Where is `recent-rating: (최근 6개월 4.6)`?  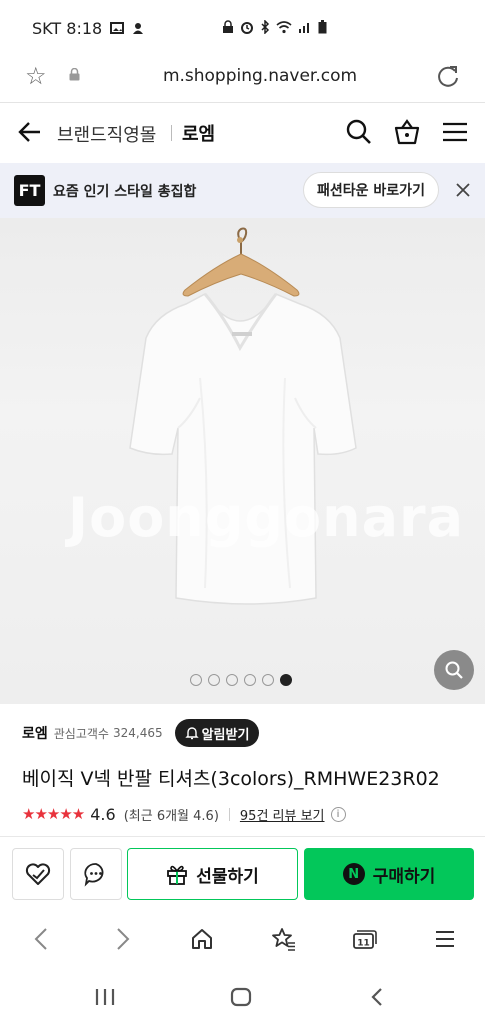 recent-rating: (최근 6개월 4.6) is located at coordinates (171, 816).